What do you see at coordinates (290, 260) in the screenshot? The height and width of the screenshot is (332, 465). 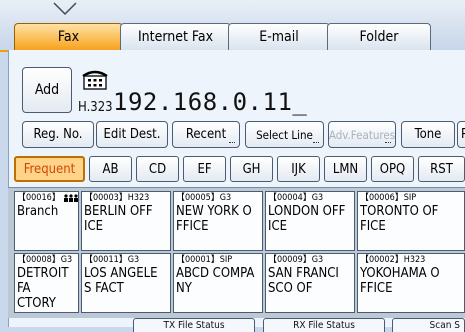 I see `entry-number: 【00009】` at bounding box center [290, 260].